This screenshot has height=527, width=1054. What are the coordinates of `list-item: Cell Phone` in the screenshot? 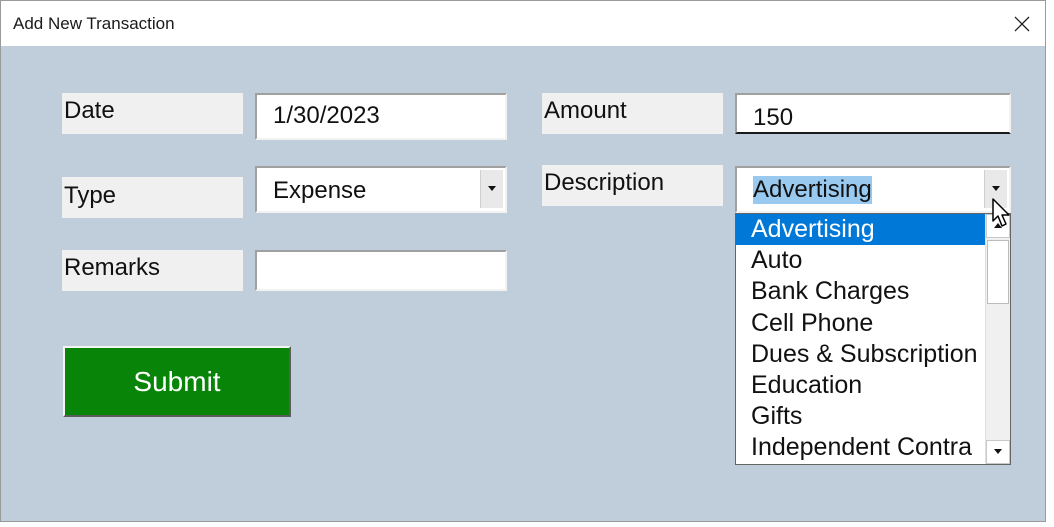 It's located at (860, 323).